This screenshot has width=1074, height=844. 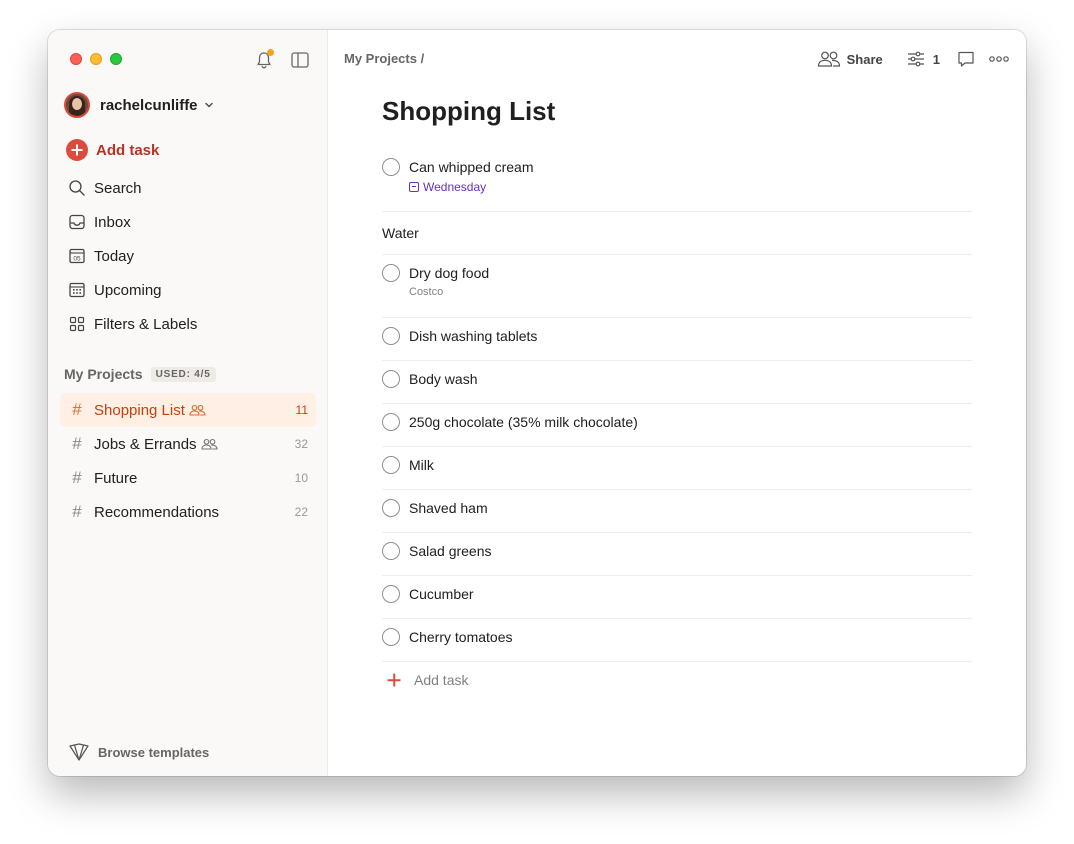 I want to click on notification-dot, so click(x=270, y=52).